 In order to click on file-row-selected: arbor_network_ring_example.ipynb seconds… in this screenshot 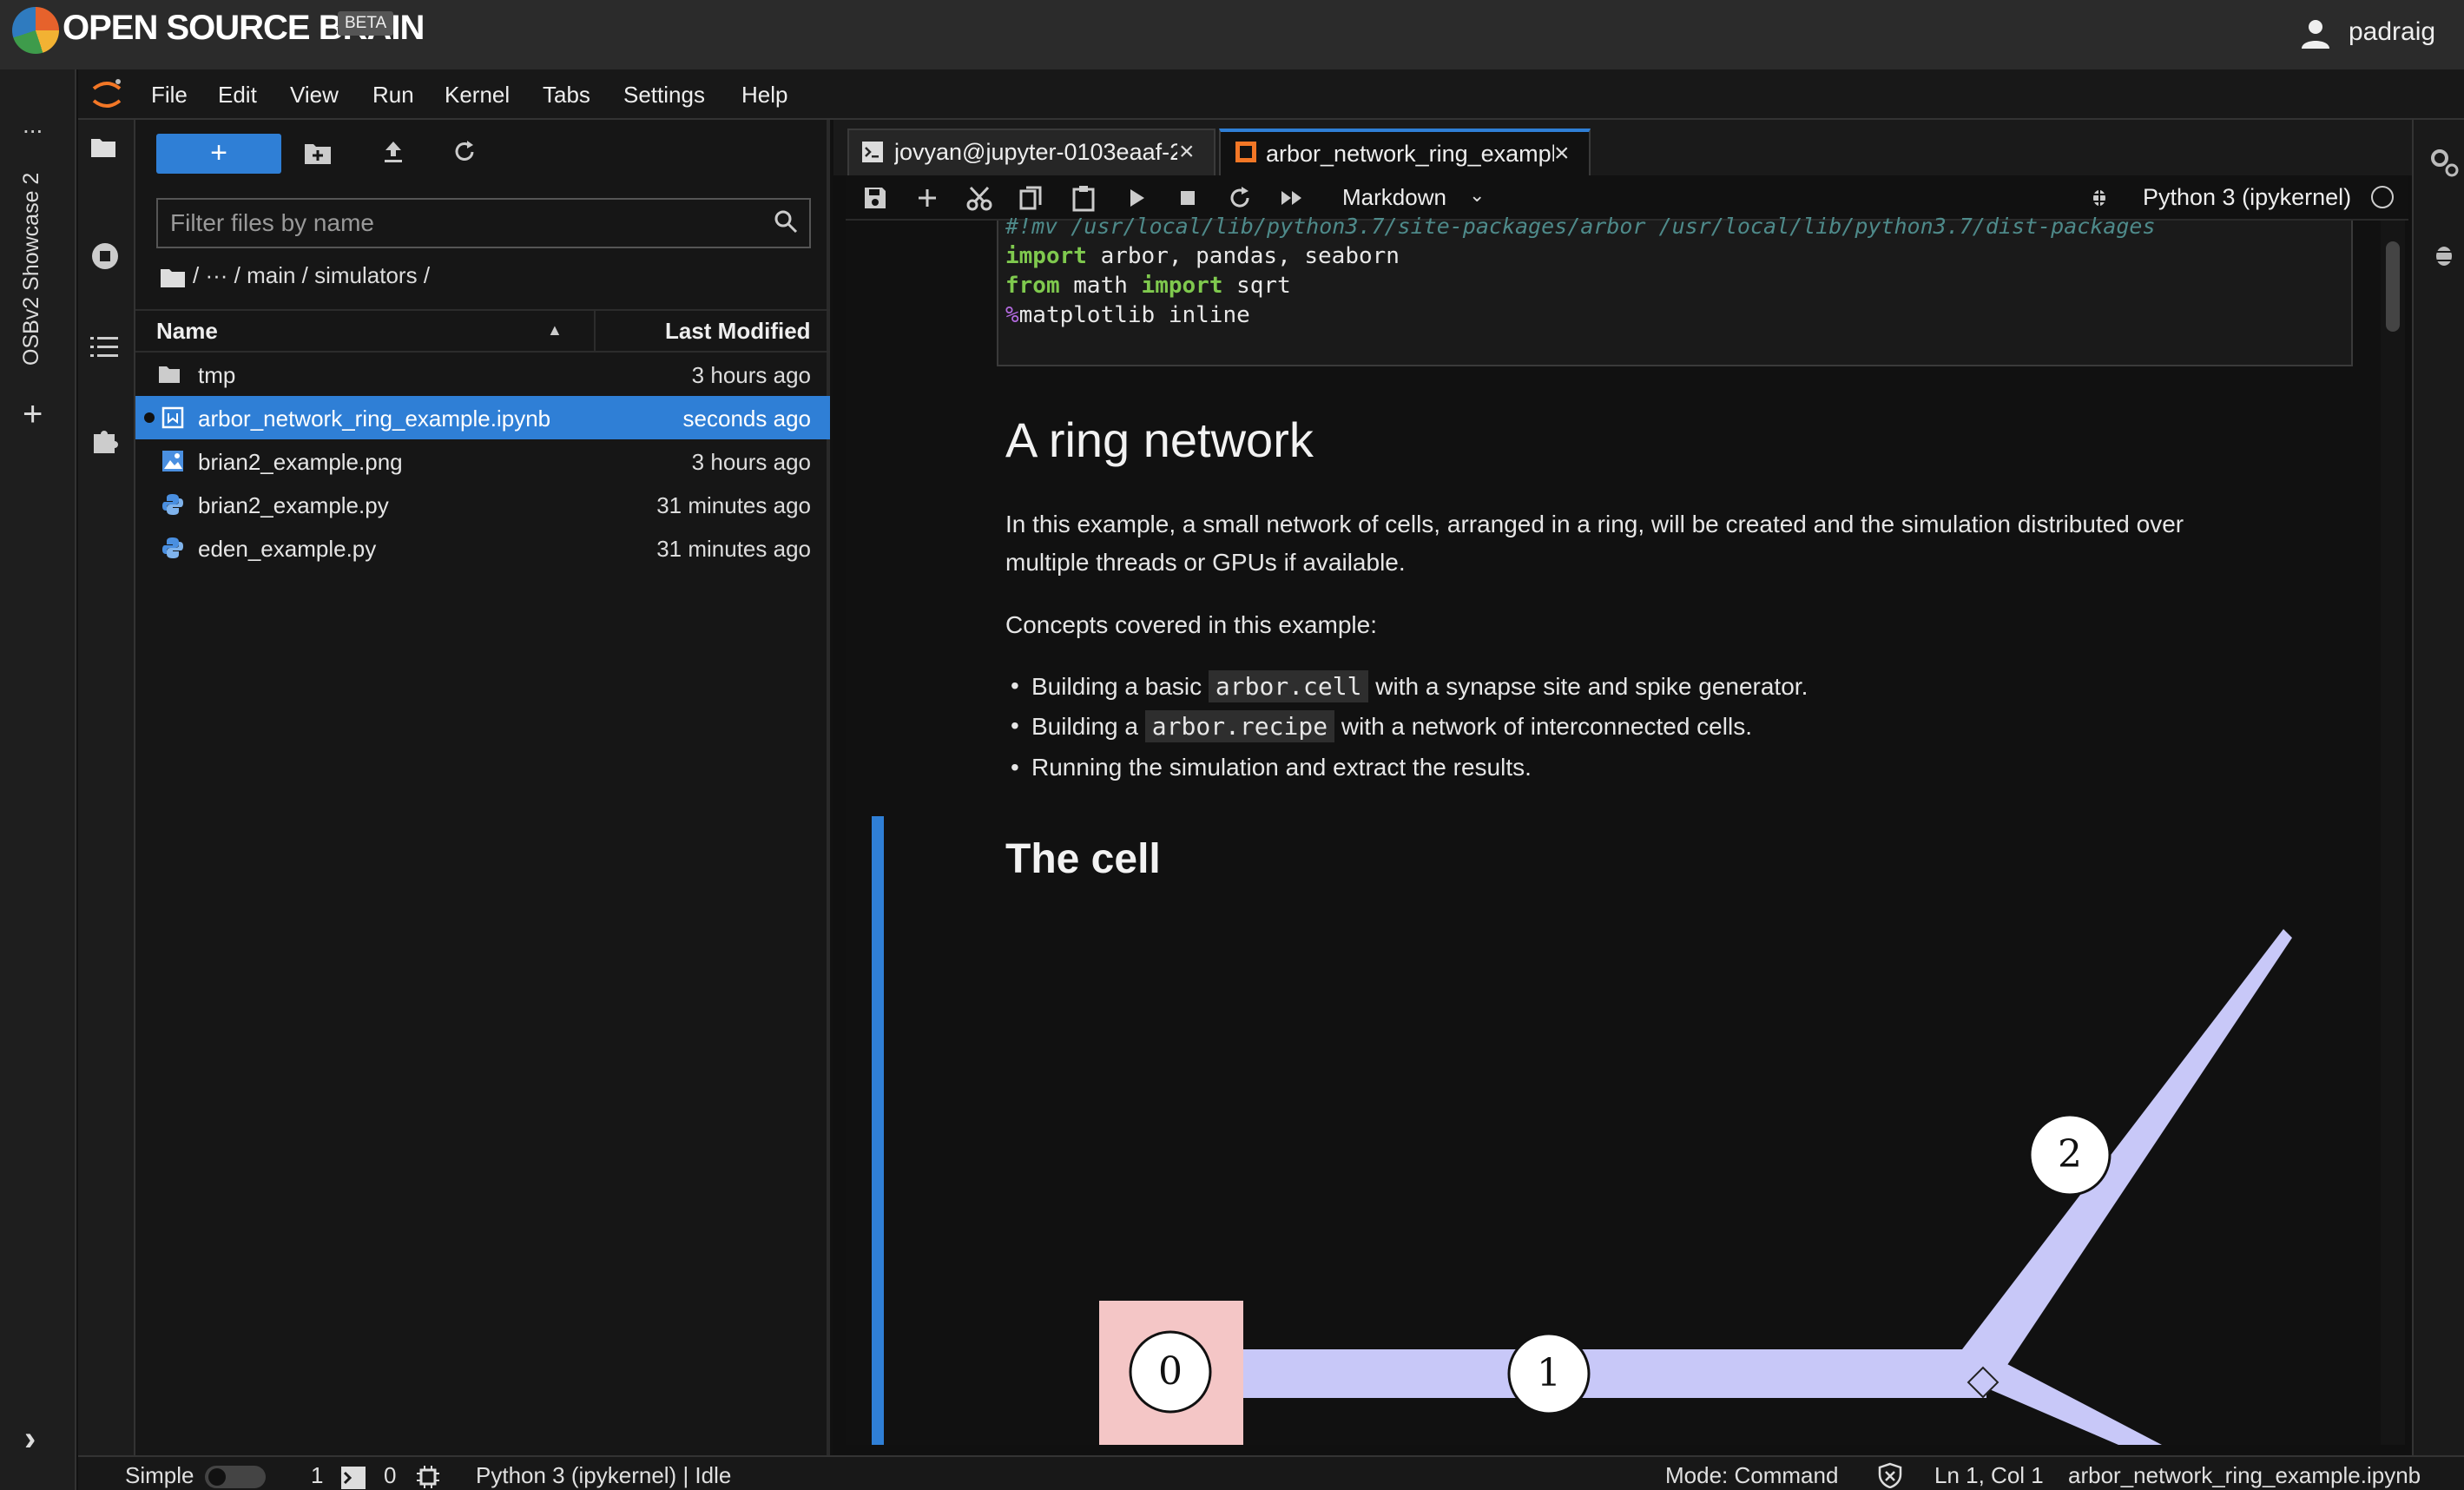, I will do `click(482, 417)`.